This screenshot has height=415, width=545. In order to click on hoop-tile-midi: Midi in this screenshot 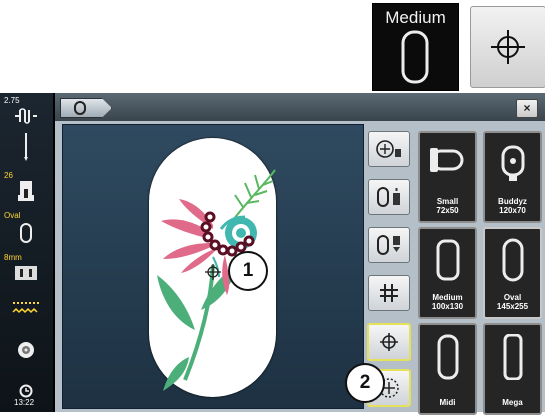, I will do `click(447, 369)`.